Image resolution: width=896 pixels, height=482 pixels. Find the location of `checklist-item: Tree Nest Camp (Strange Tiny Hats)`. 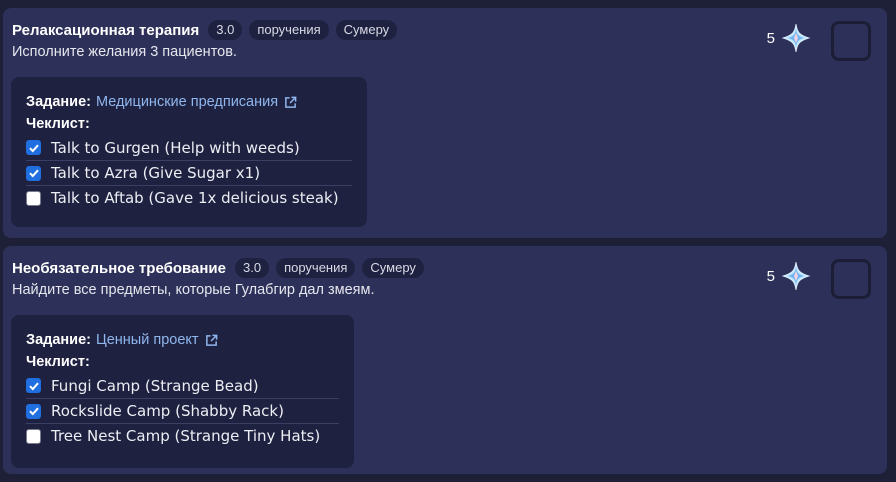

checklist-item: Tree Nest Camp (Strange Tiny Hats) is located at coordinates (182, 435).